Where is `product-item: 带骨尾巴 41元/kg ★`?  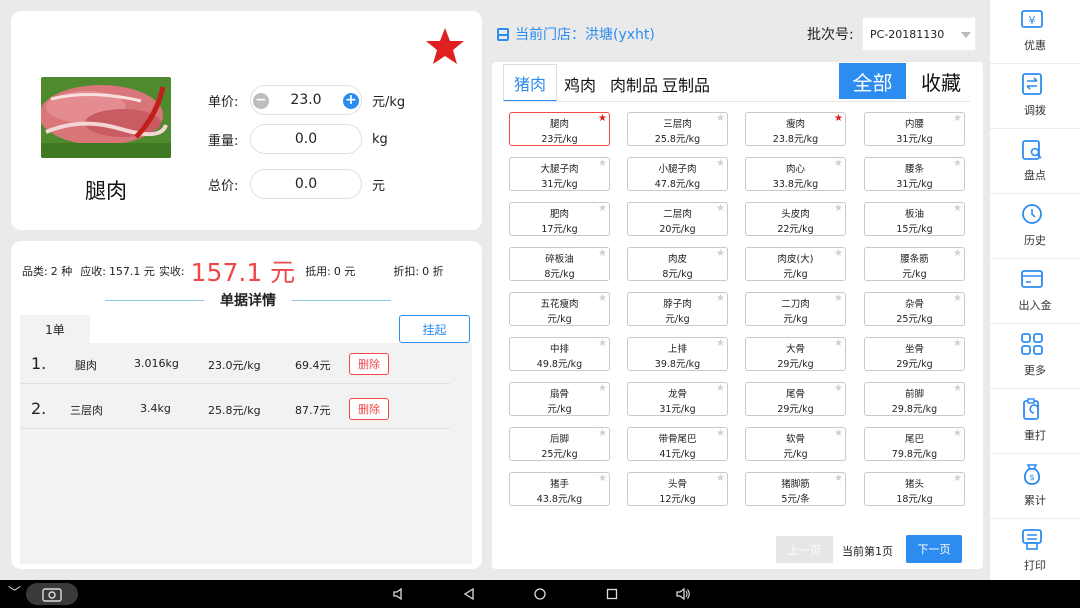
product-item: 带骨尾巴 41元/kg ★ is located at coordinates (677, 444).